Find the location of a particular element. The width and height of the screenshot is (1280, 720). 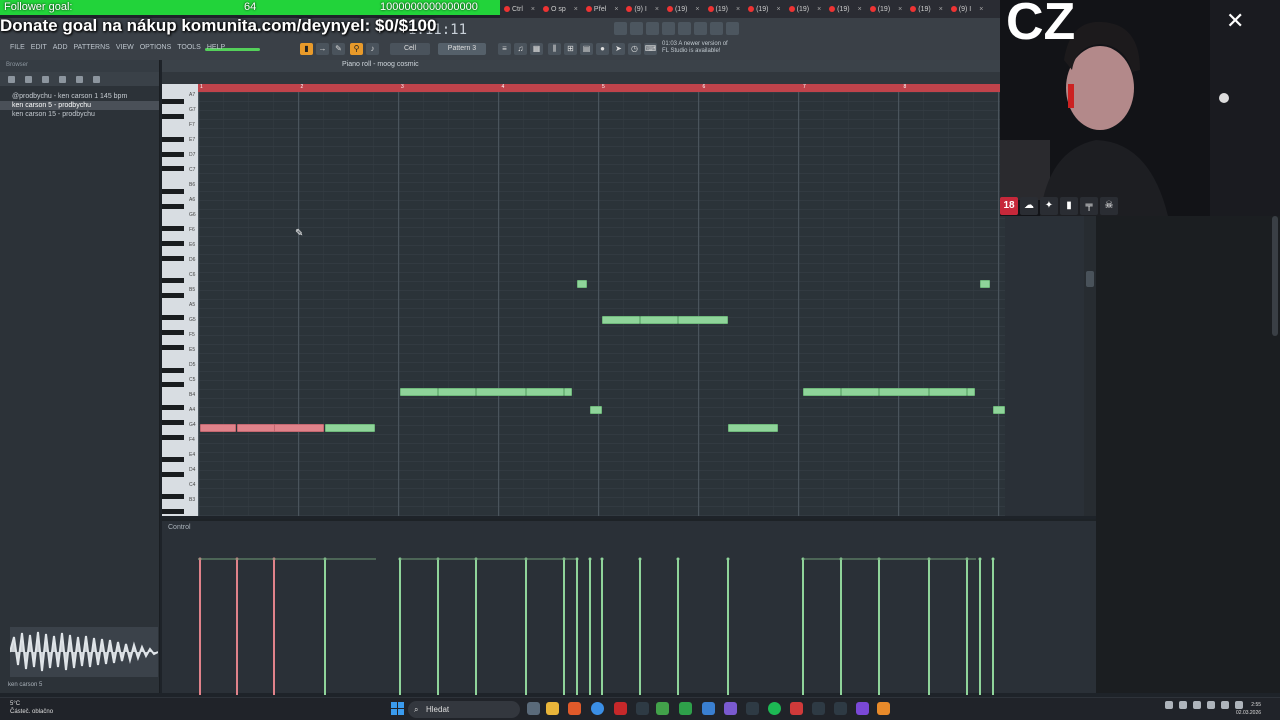

chat-icon is located at coordinates (716, 28).